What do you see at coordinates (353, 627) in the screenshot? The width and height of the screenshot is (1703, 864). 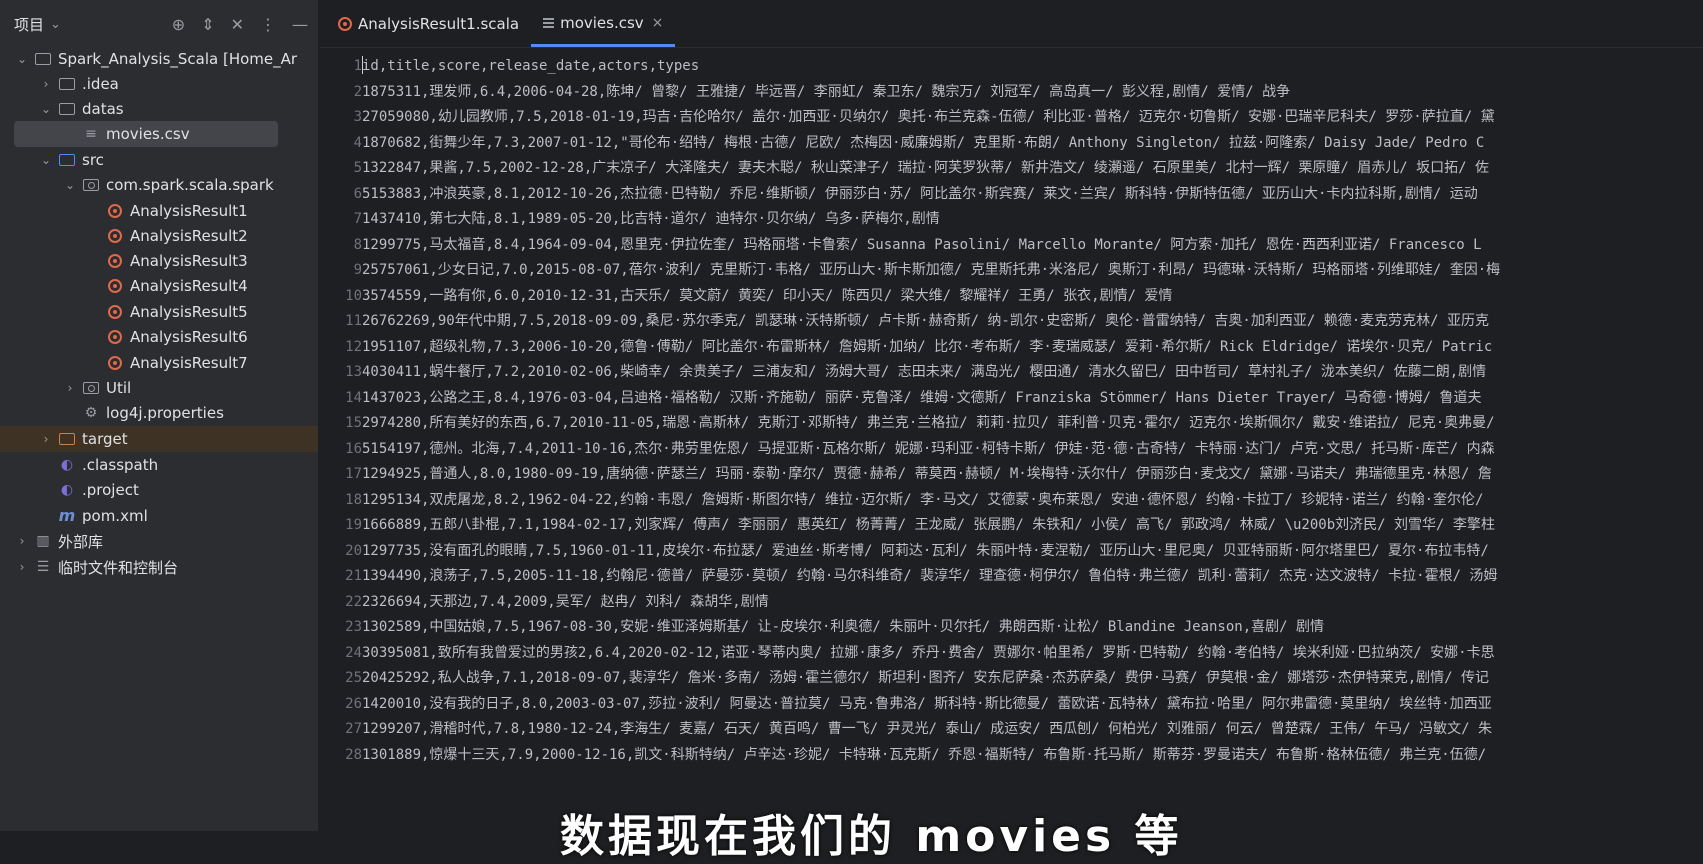 I see `line-number: 23` at bounding box center [353, 627].